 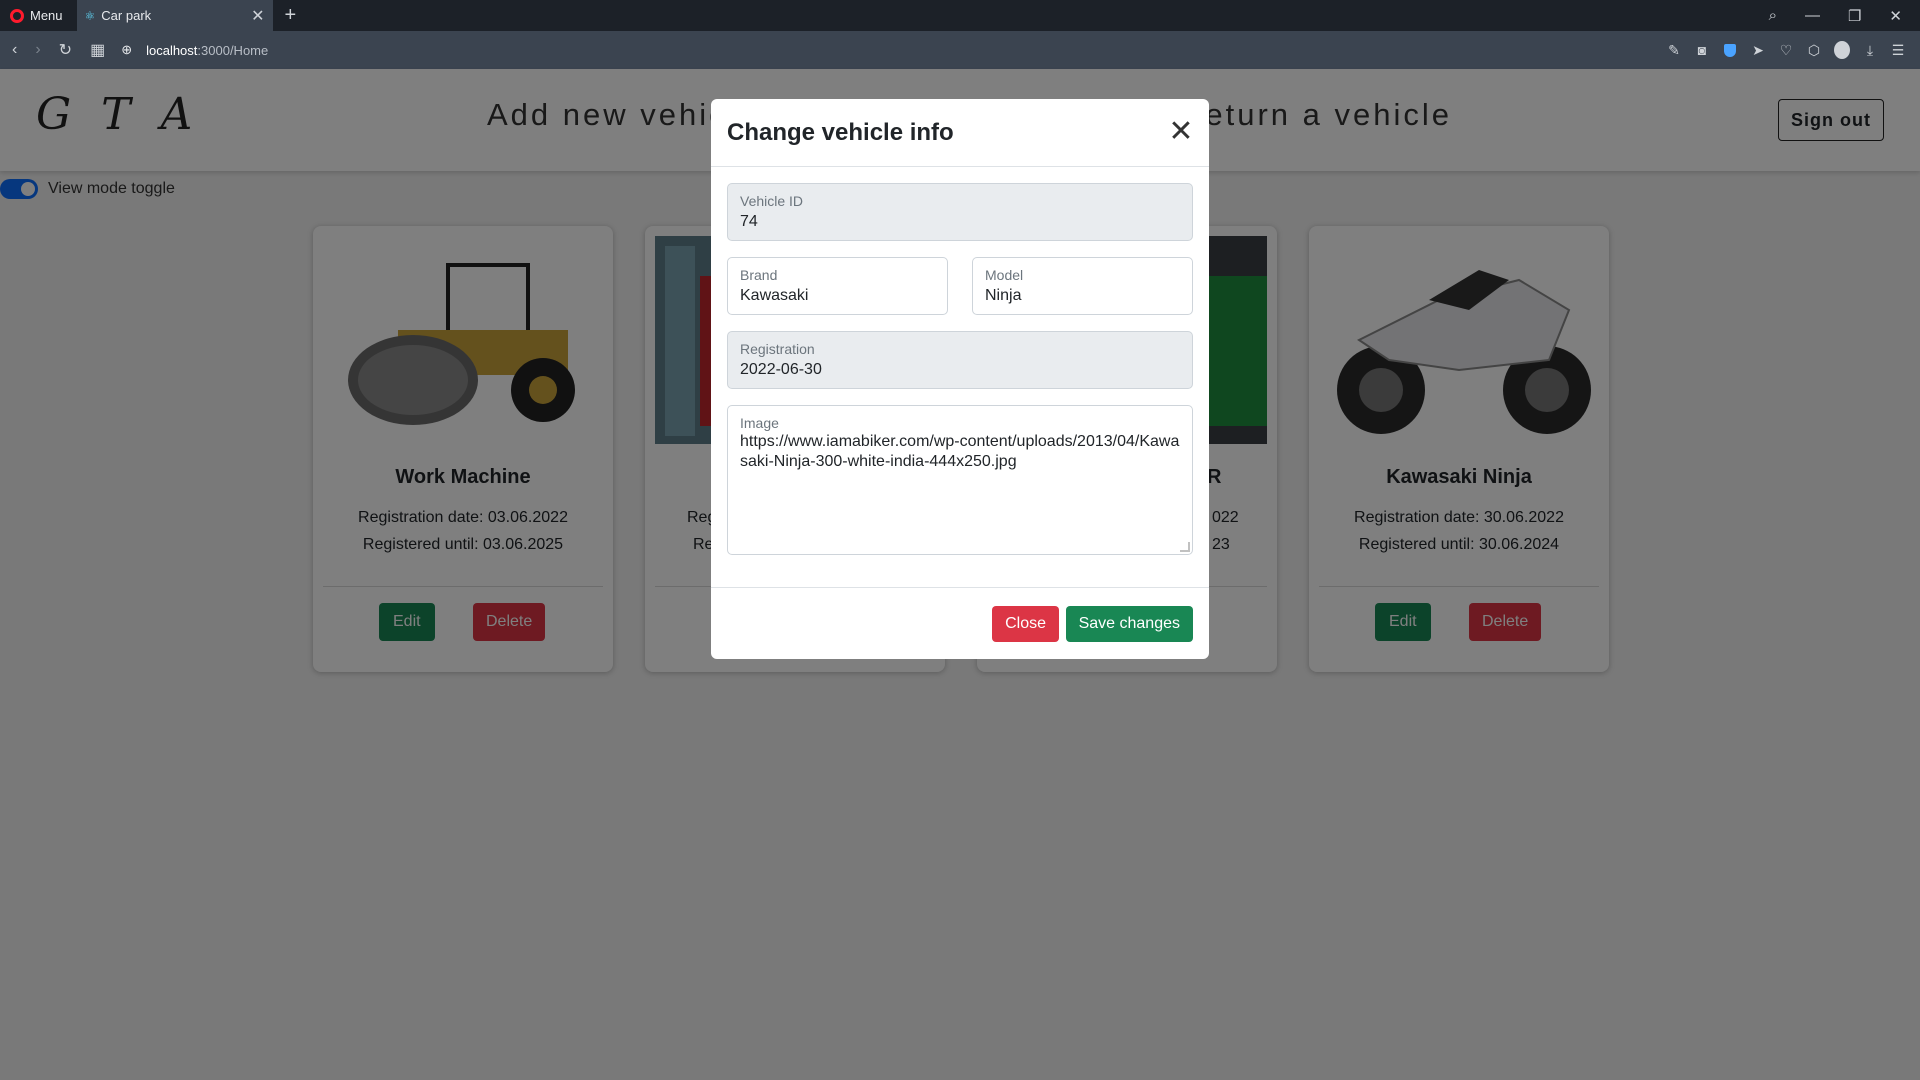 I want to click on reload-icon: ↻, so click(x=65, y=50).